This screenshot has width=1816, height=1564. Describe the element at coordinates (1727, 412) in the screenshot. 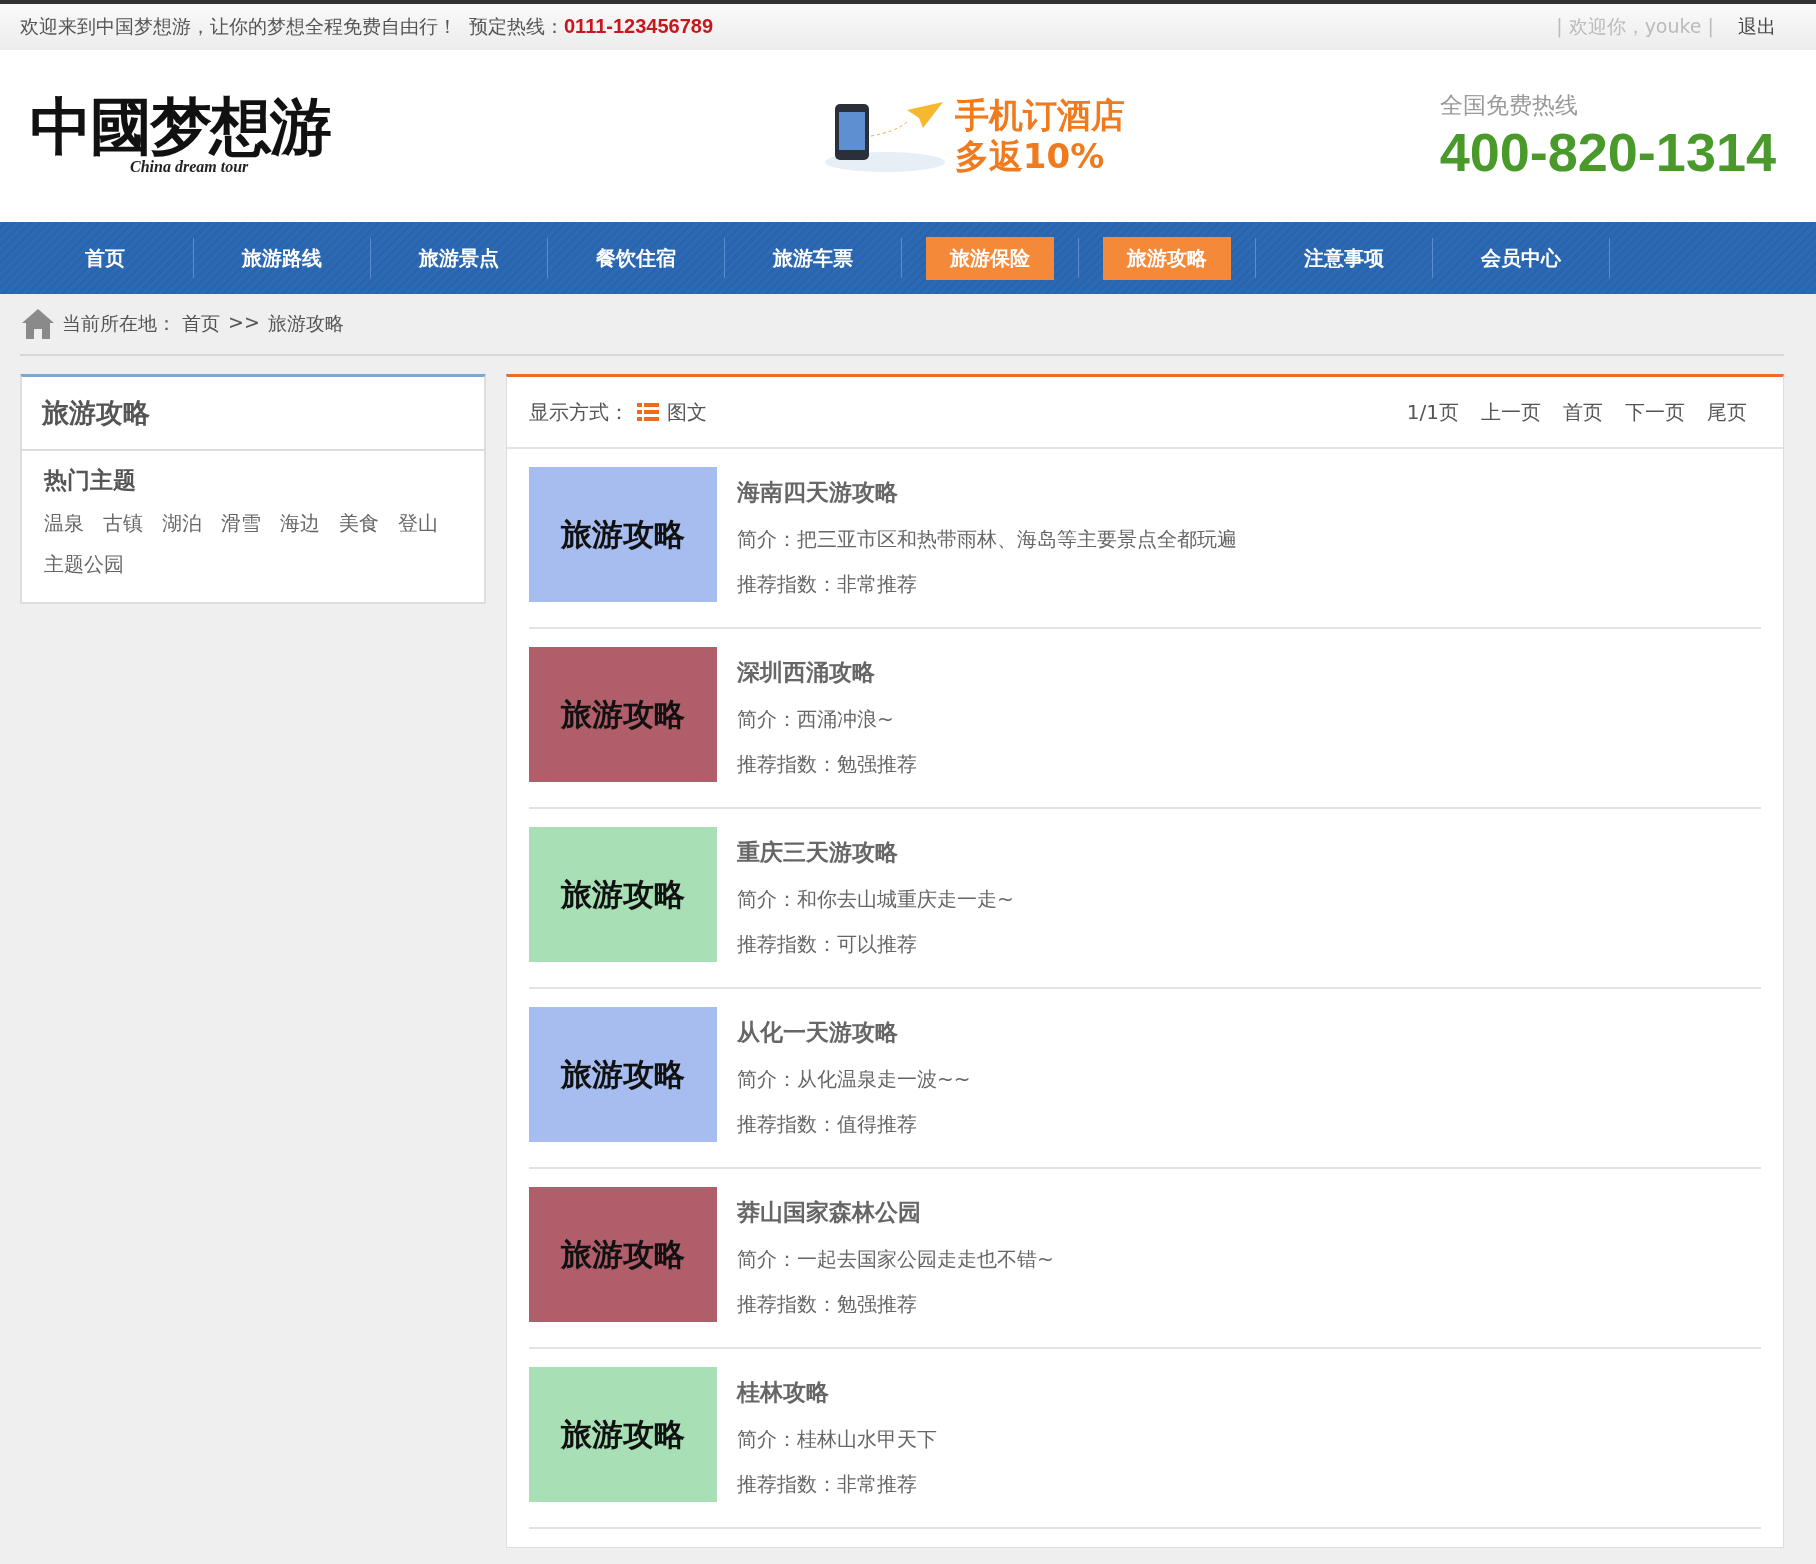

I see `pagination-link: 尾页` at that location.